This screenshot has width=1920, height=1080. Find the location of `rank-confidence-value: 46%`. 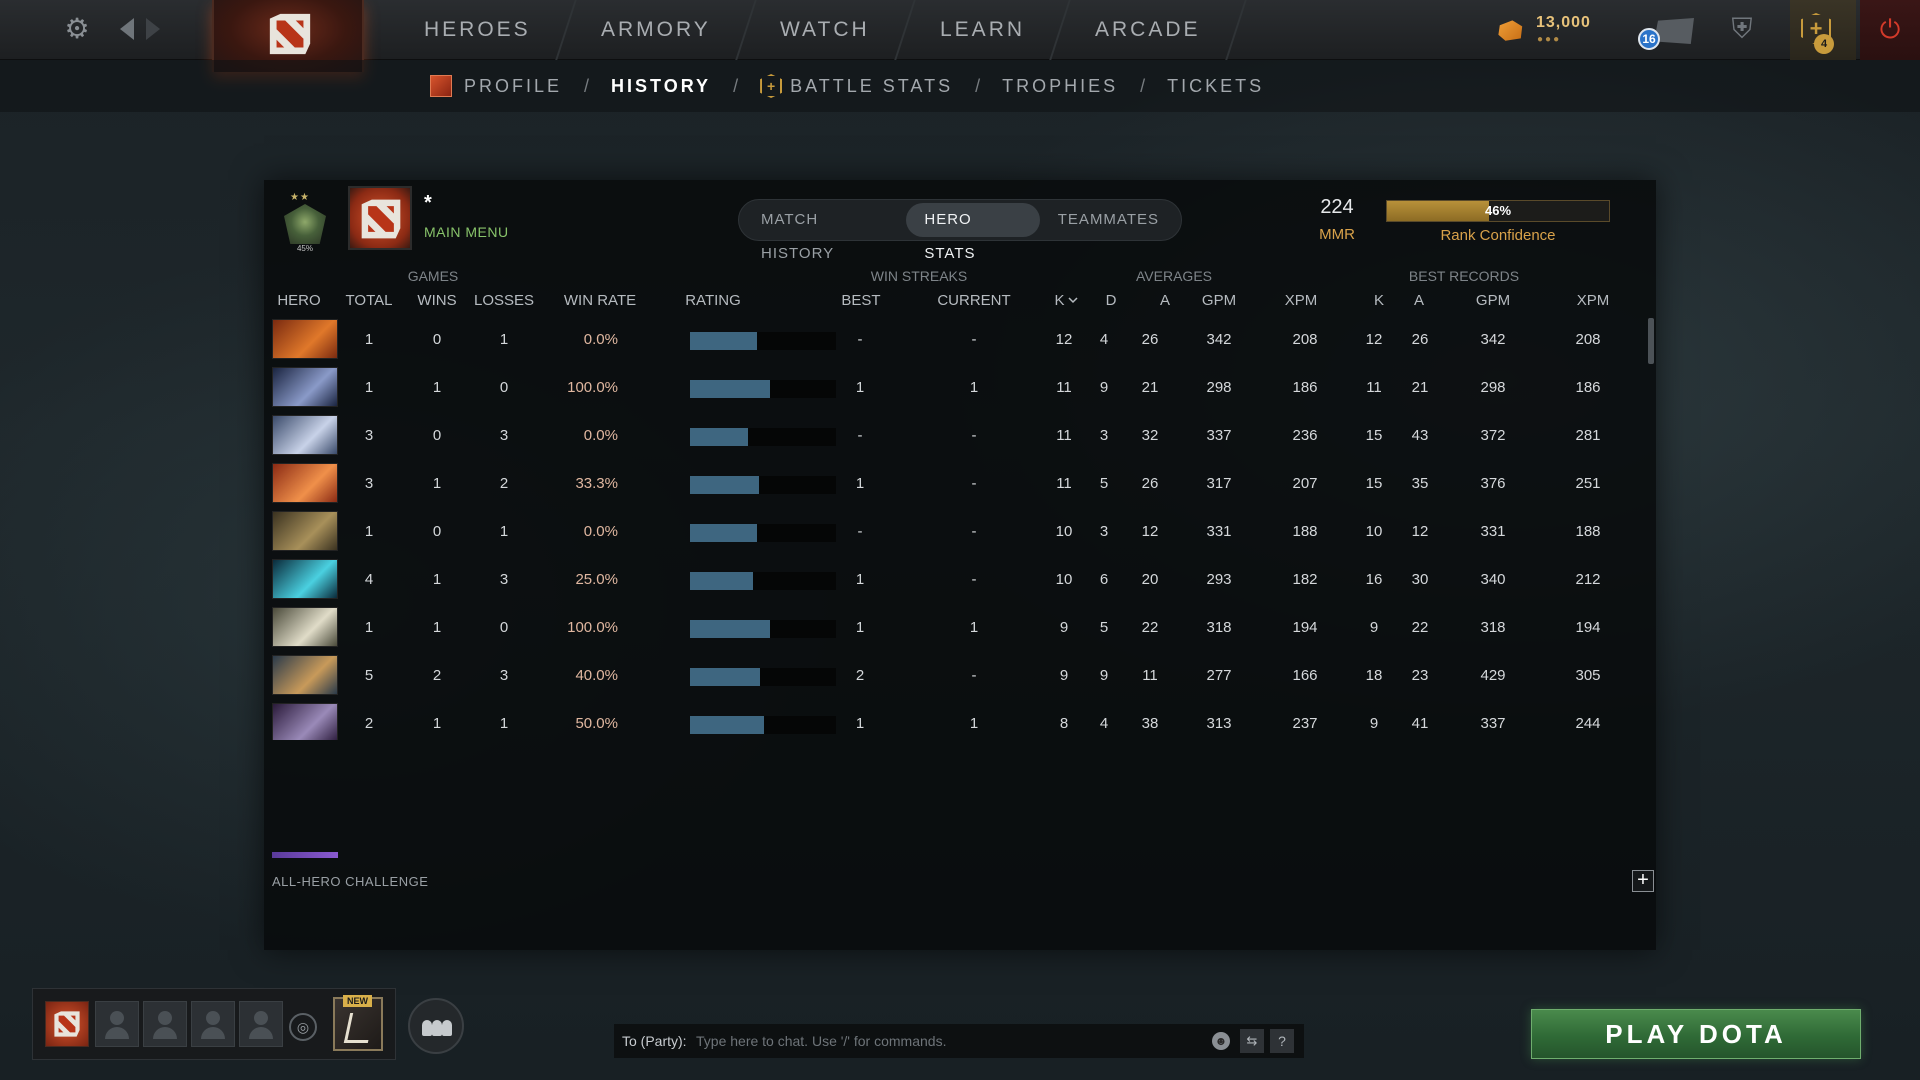

rank-confidence-value: 46% is located at coordinates (1498, 210).